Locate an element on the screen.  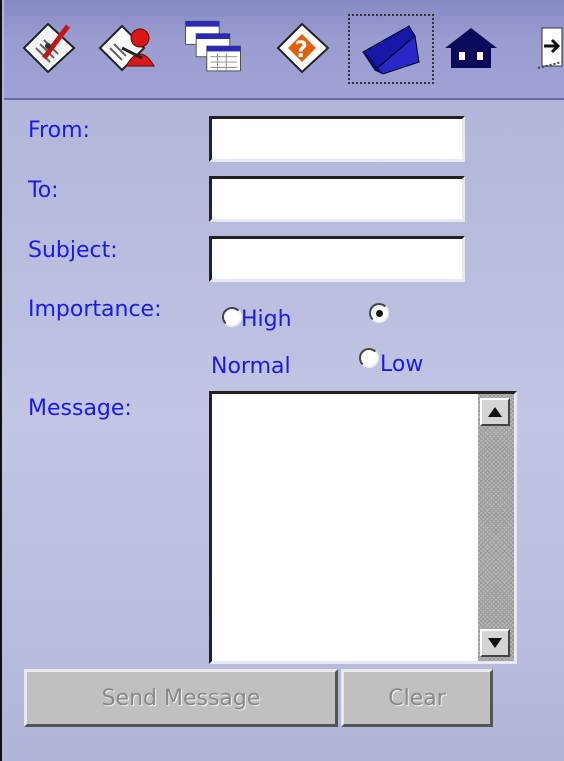
scroll-down-button is located at coordinates (495, 643).